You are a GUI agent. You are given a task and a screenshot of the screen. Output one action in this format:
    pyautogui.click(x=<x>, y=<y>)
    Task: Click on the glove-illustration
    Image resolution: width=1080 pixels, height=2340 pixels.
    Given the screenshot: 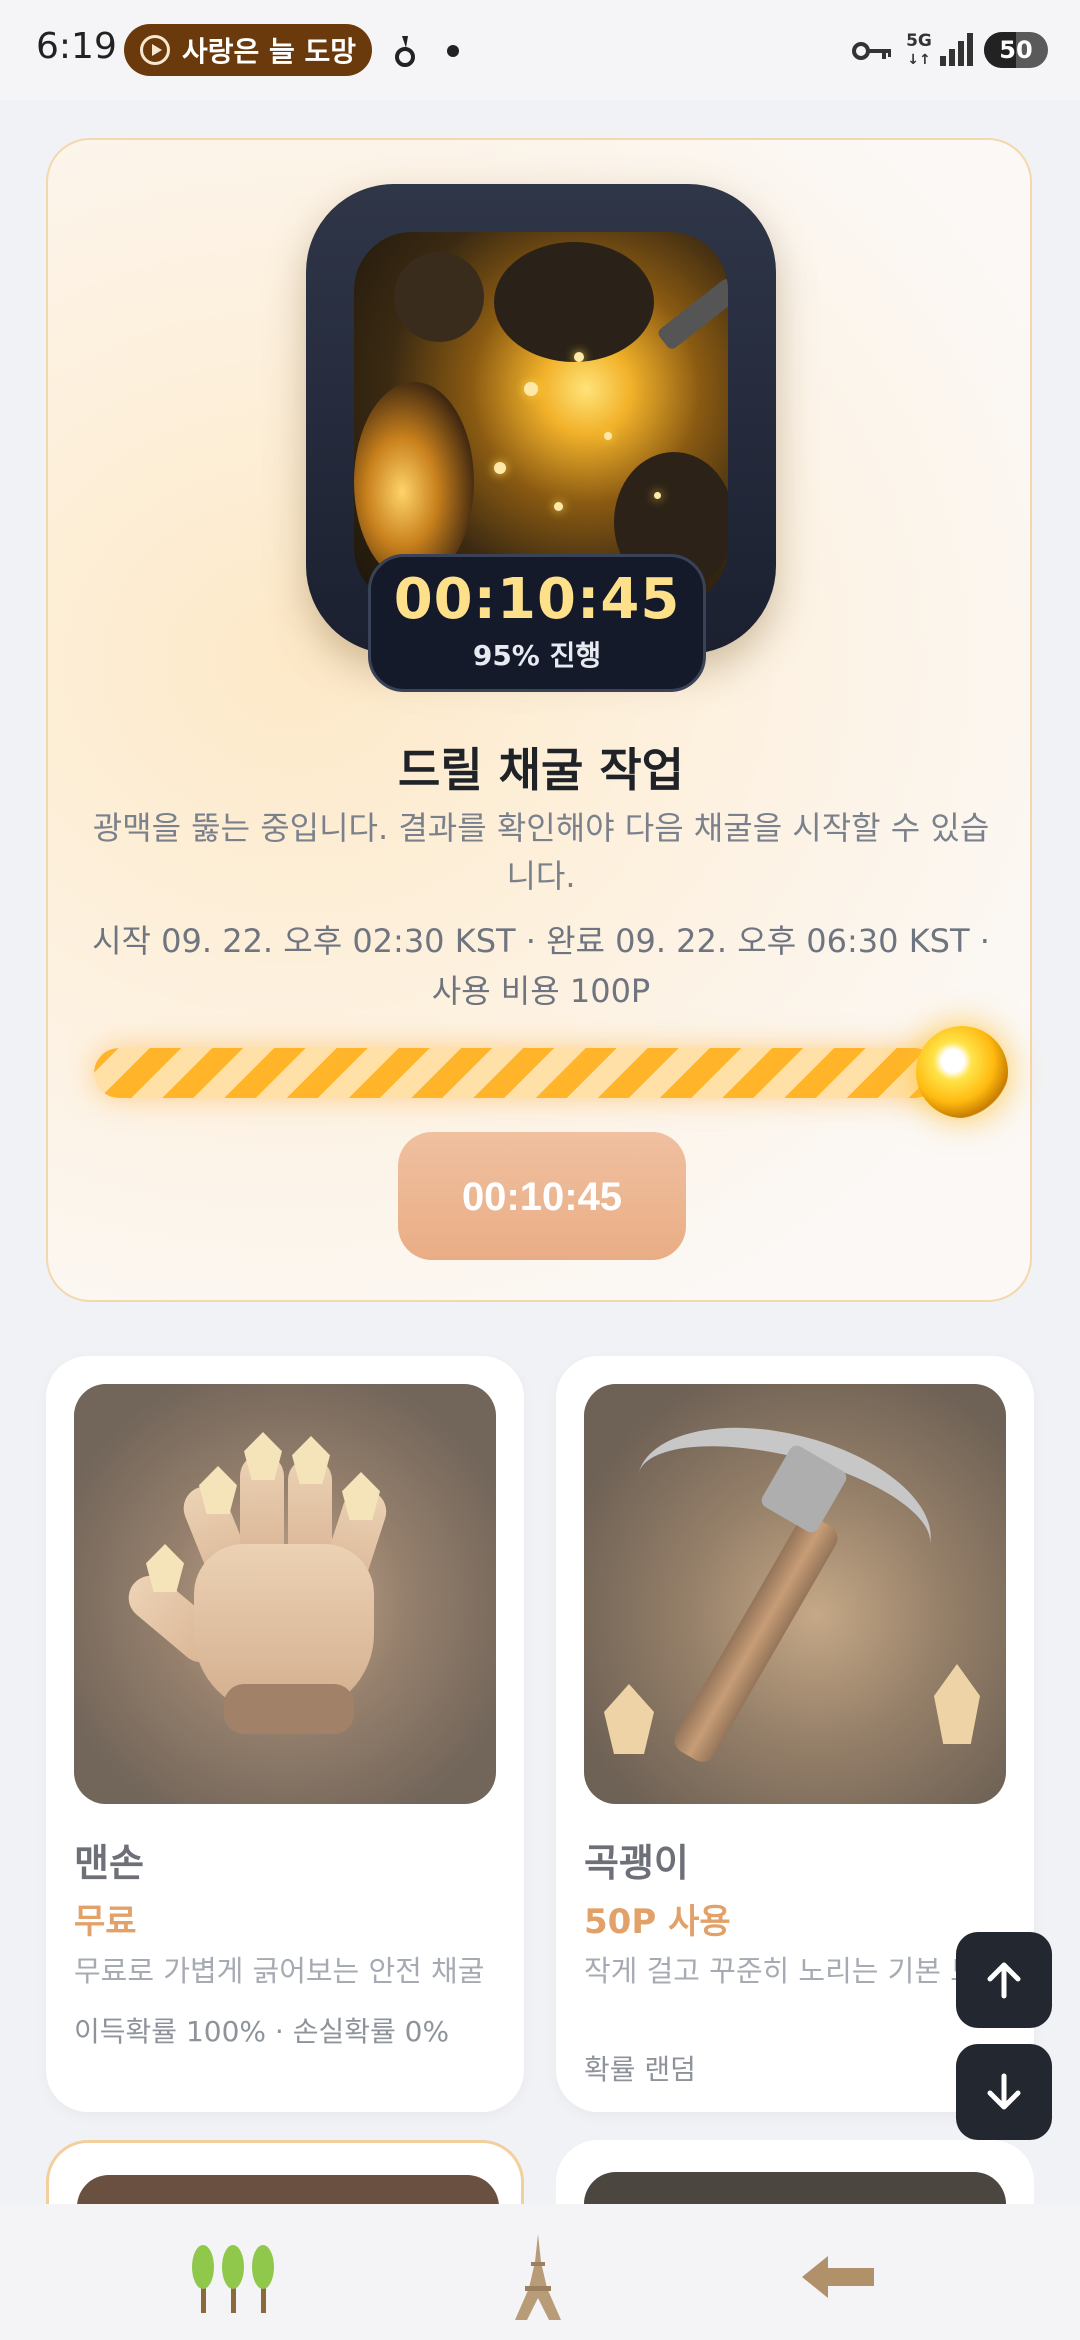 What is the action you would take?
    pyautogui.click(x=285, y=1594)
    